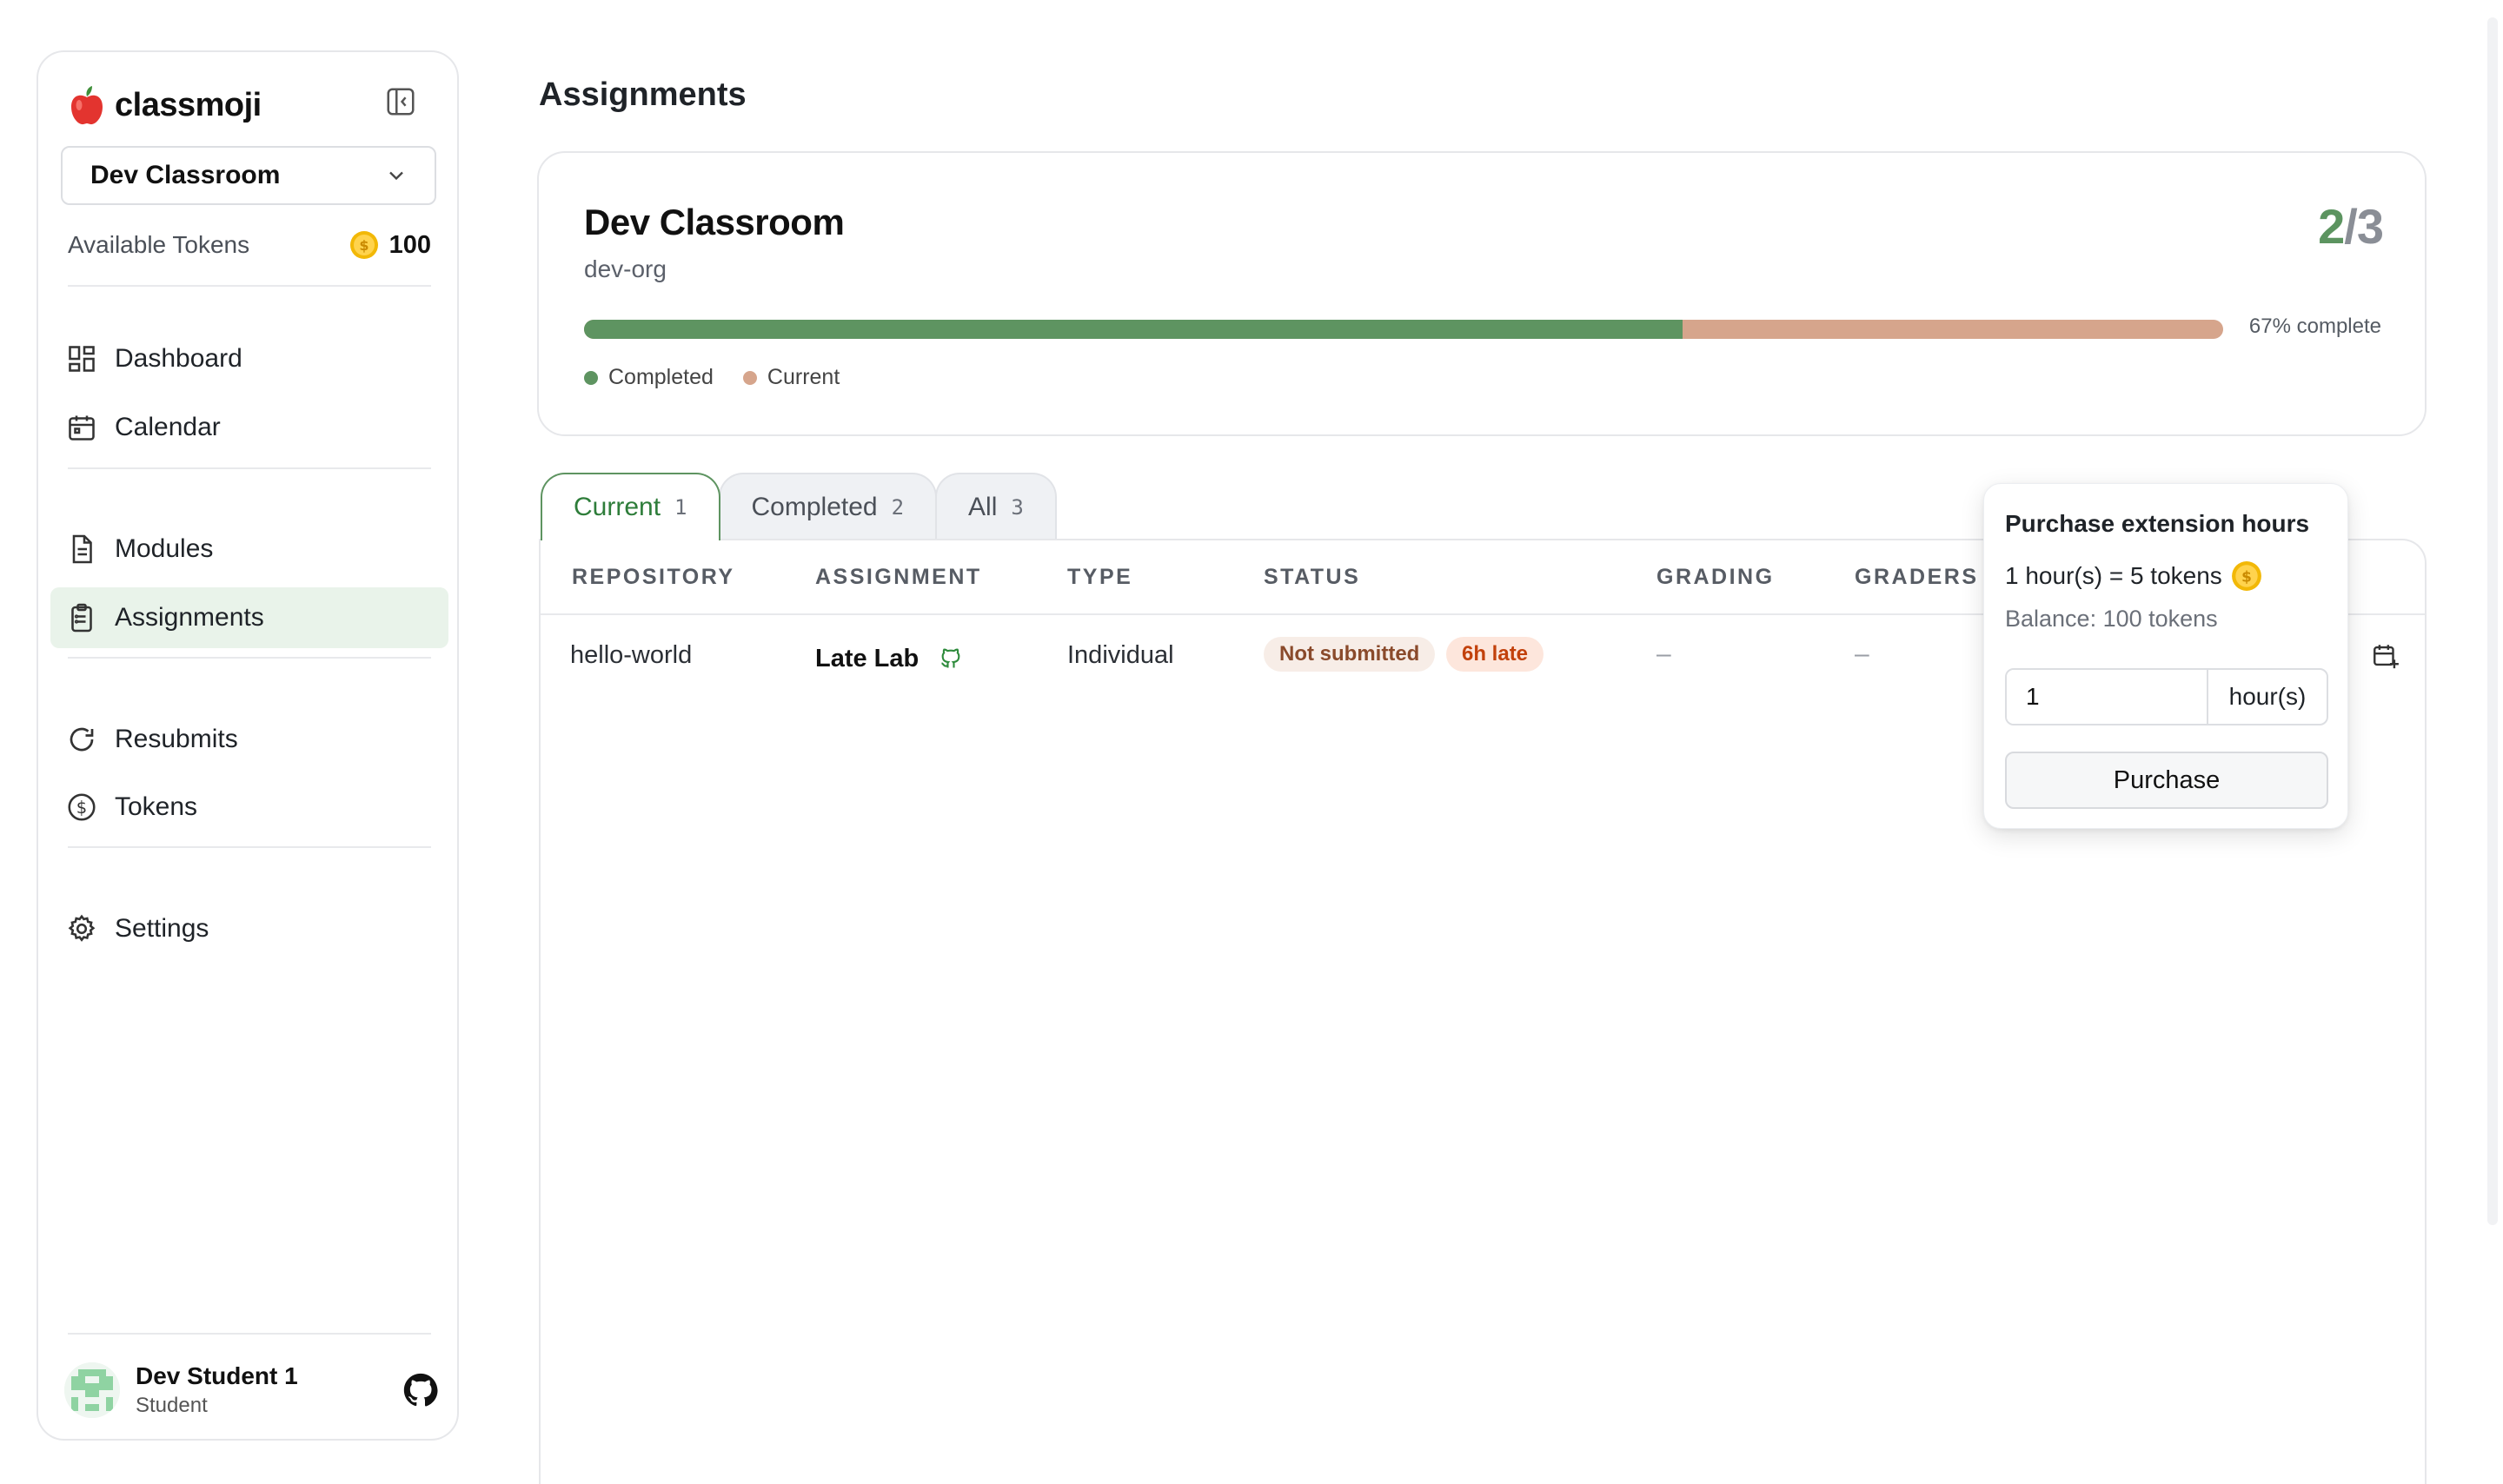  Describe the element at coordinates (2370, 226) in the screenshot. I see `total-count: 3` at that location.